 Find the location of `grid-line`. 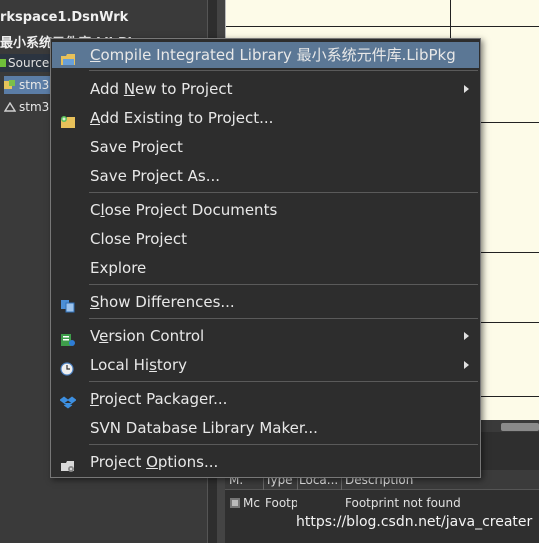

grid-line is located at coordinates (382, 26).